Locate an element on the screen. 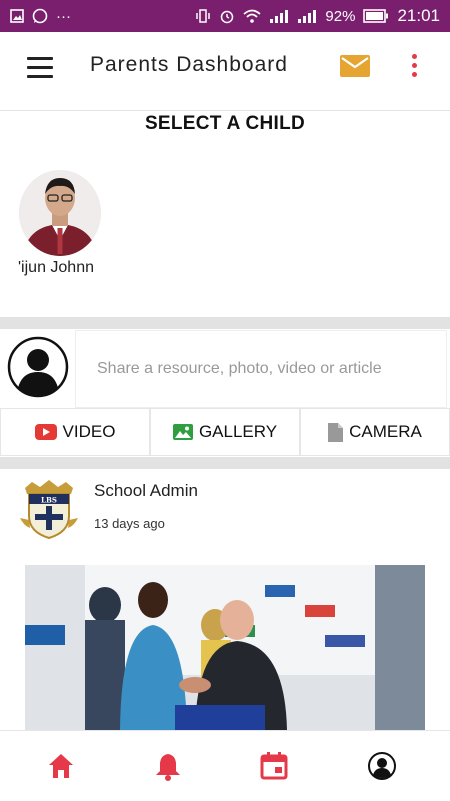 The image size is (450, 801). image-notification-icon is located at coordinates (17, 16).